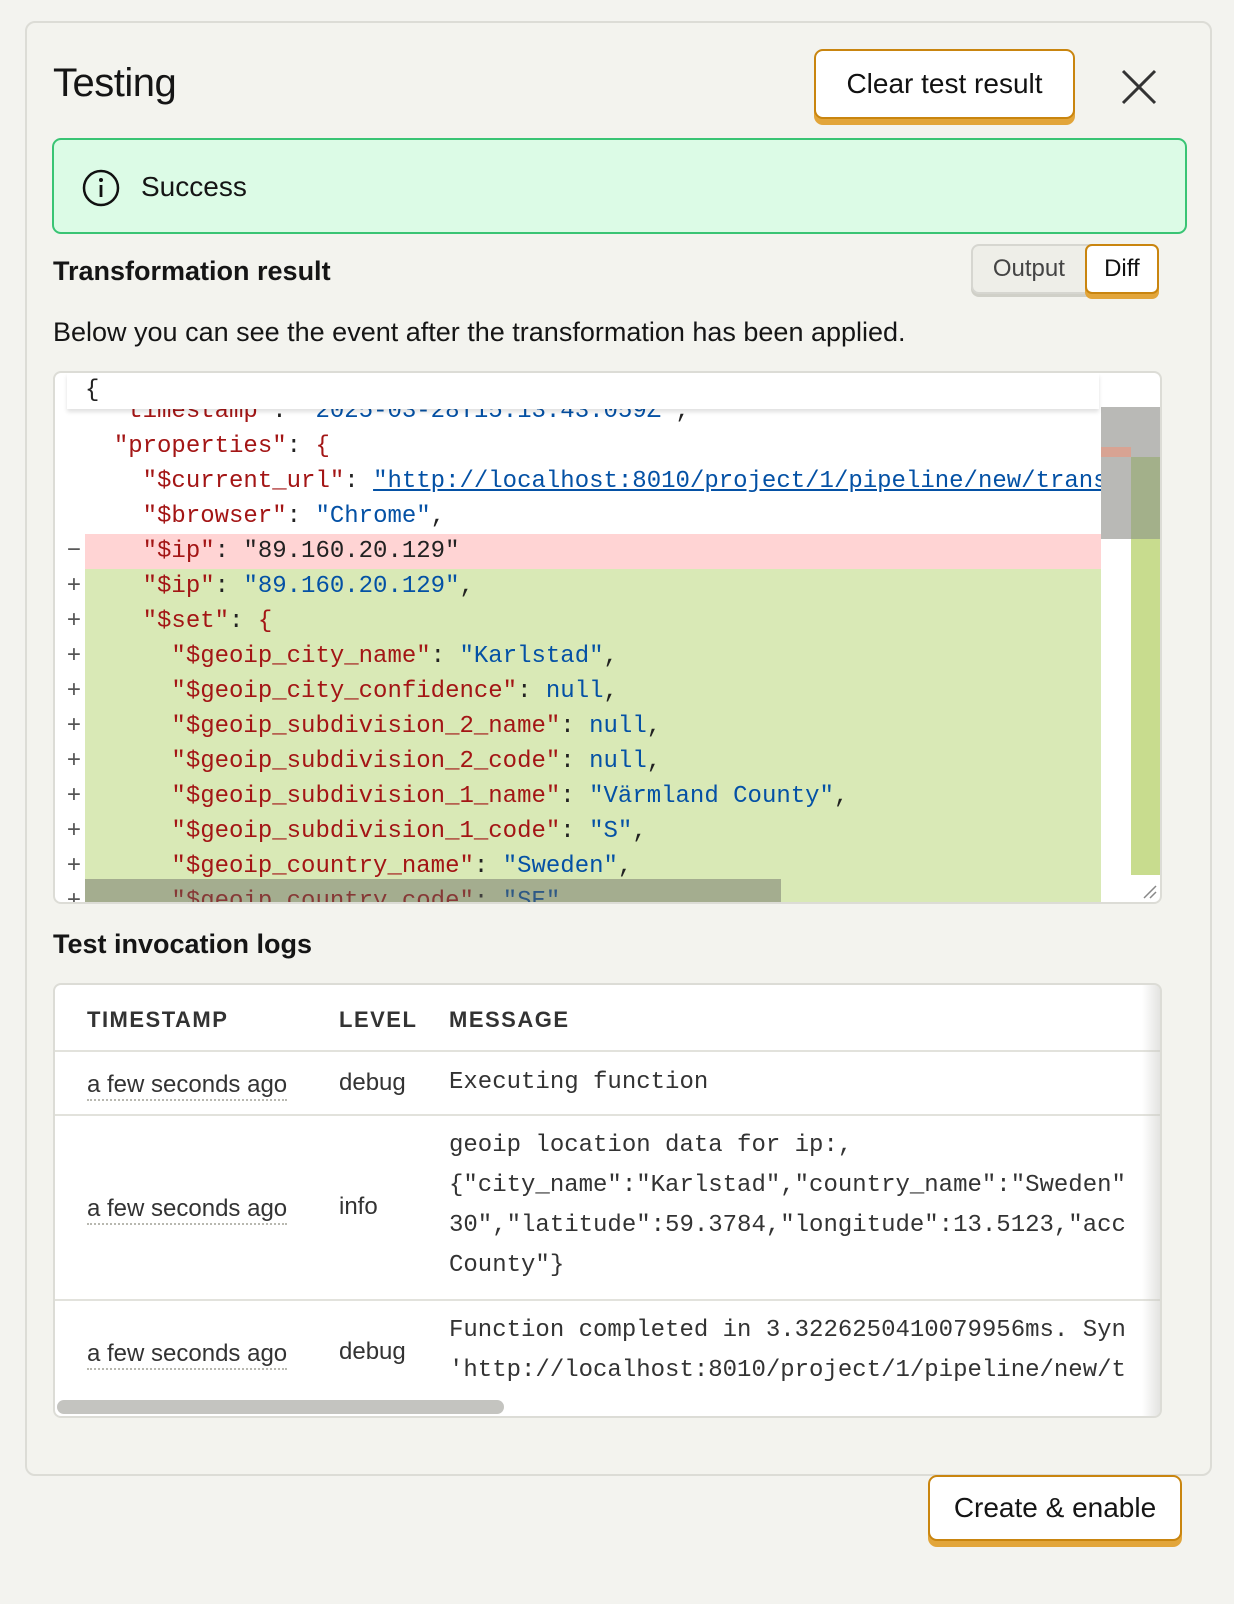 The width and height of the screenshot is (1234, 1604). What do you see at coordinates (179, 621) in the screenshot?
I see `code-text: "$set": {` at bounding box center [179, 621].